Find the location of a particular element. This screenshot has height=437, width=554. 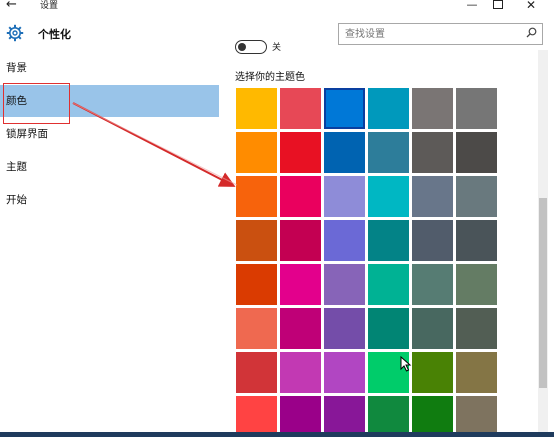

sidebar-item-start: 开始 is located at coordinates (109, 200).